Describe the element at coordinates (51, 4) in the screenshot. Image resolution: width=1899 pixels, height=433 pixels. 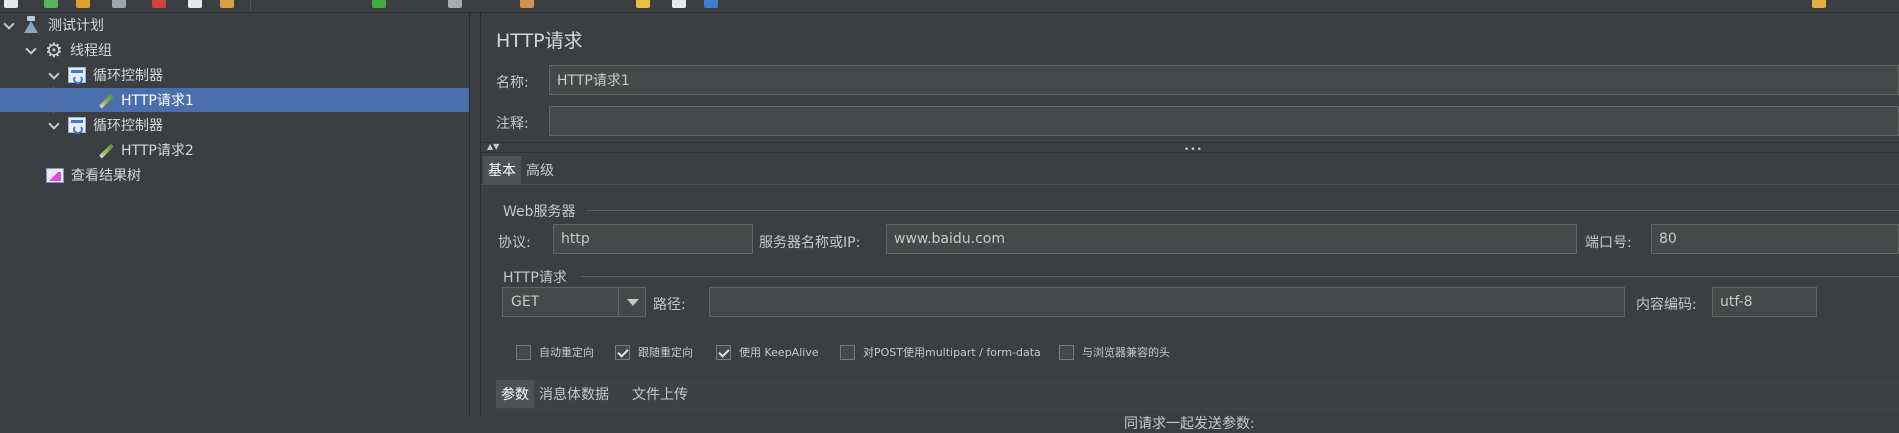
I see `templates-icon` at that location.